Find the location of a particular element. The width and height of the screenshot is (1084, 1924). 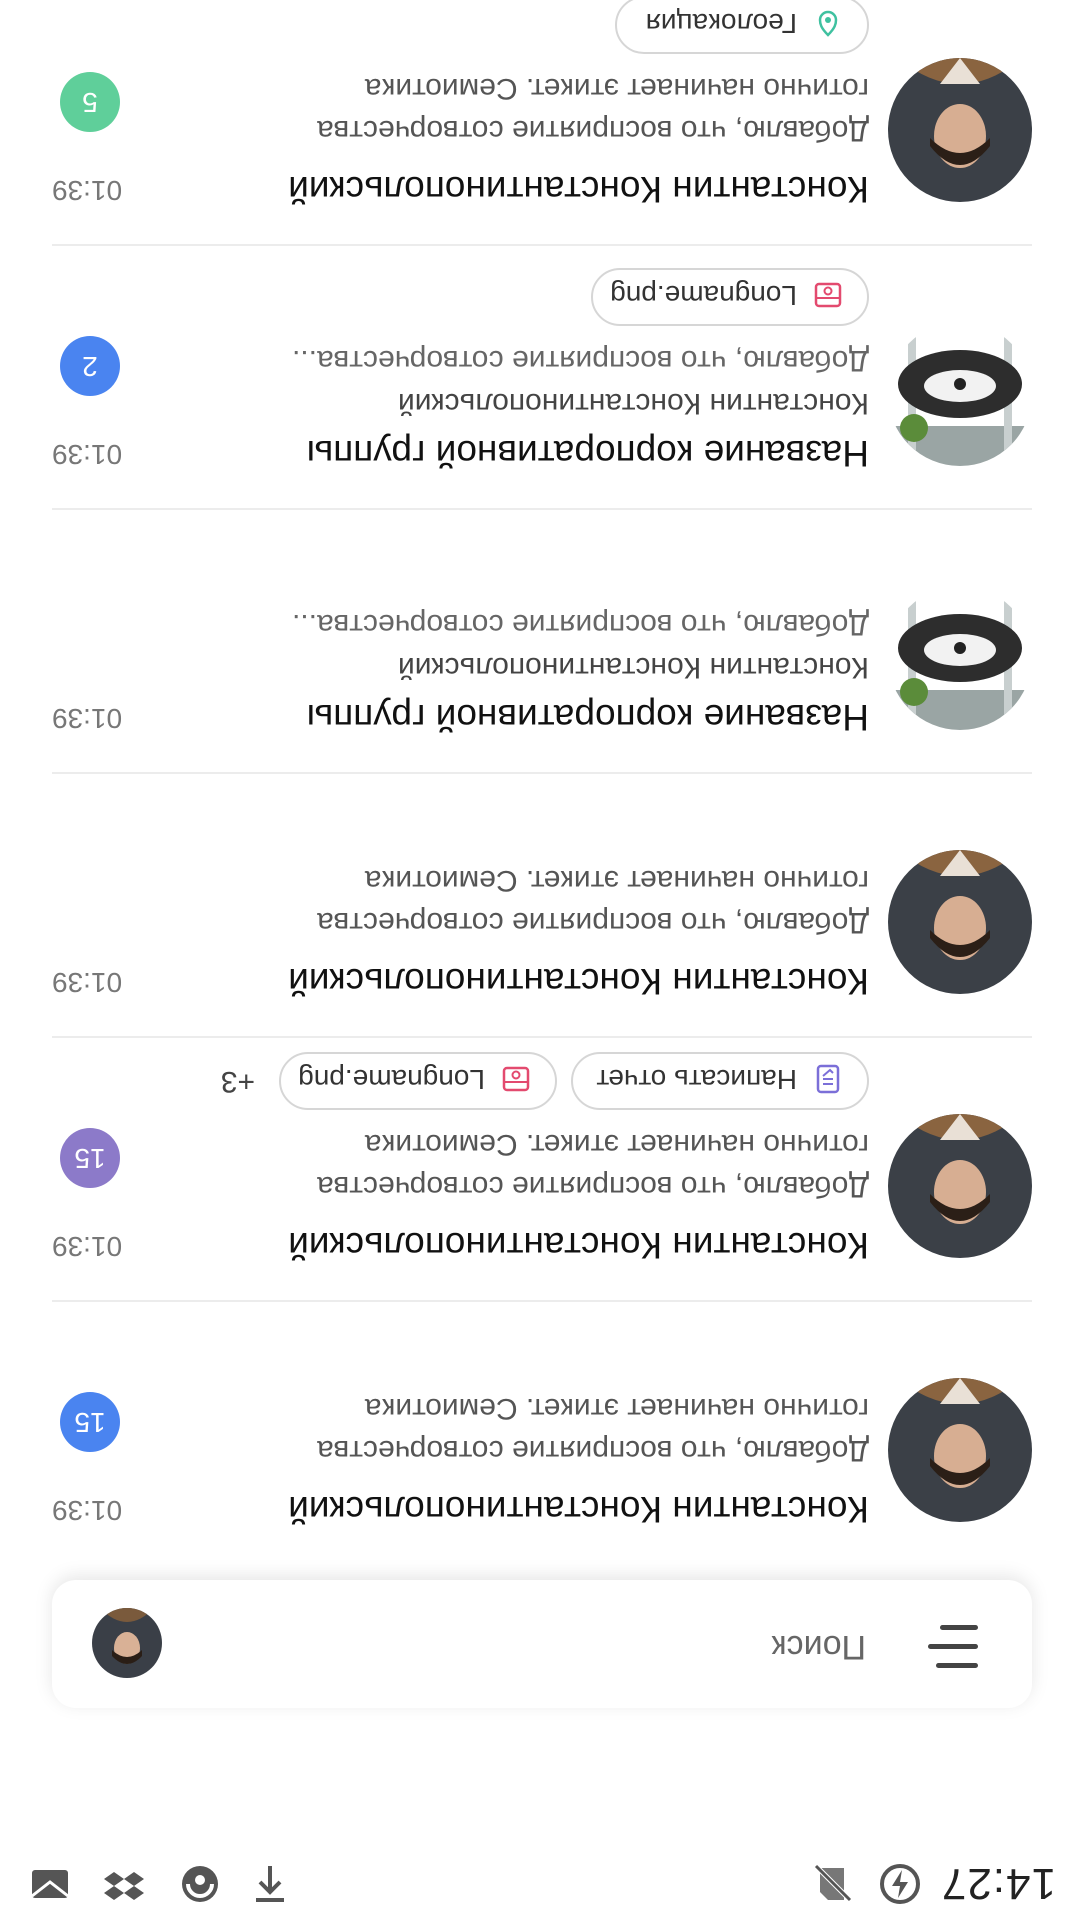

menu-icon is located at coordinates (953, 1645).